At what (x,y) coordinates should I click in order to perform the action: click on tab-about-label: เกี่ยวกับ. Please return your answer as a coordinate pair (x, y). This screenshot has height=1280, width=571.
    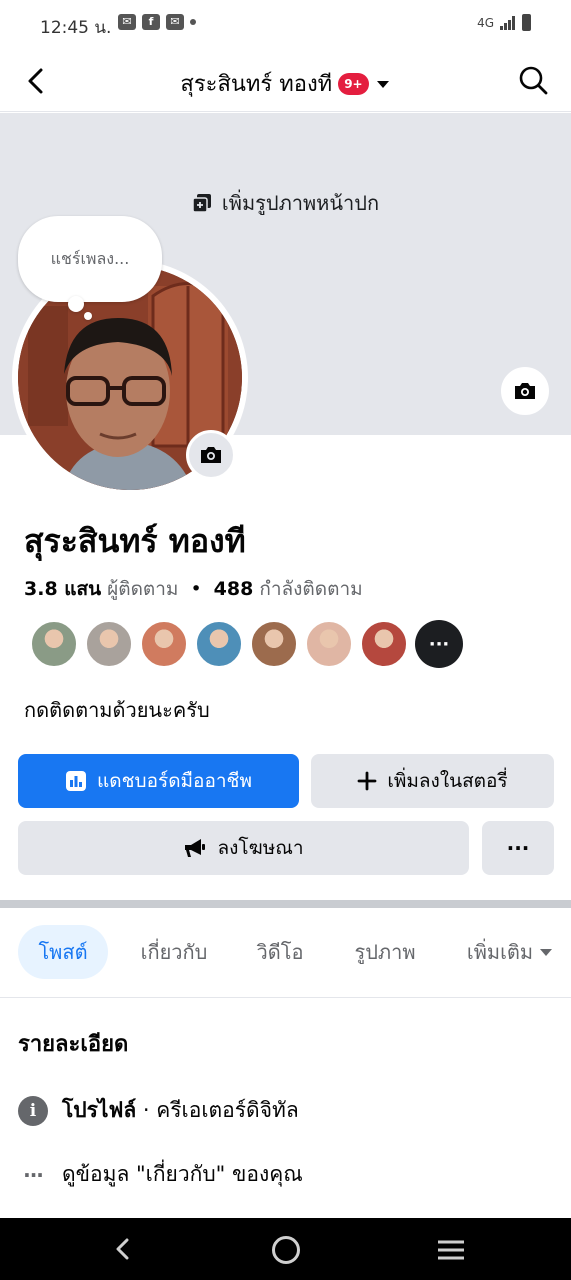
    Looking at the image, I should click on (174, 952).